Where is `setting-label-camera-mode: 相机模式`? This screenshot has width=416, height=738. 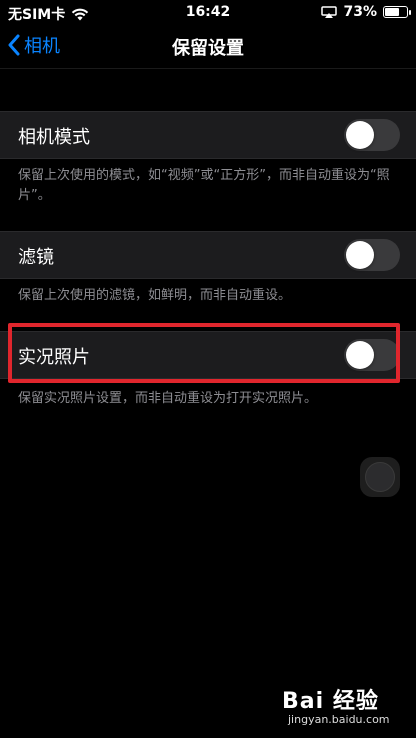 setting-label-camera-mode: 相机模式 is located at coordinates (54, 137).